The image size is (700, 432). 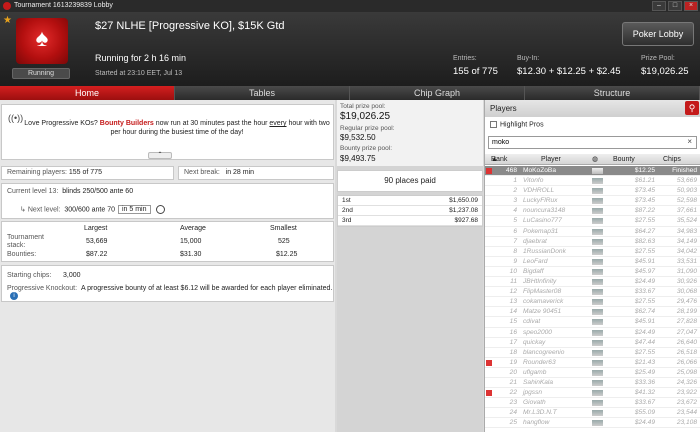 I want to click on player-row: 16 speo2000 $24.49 27,047, so click(x=592, y=333).